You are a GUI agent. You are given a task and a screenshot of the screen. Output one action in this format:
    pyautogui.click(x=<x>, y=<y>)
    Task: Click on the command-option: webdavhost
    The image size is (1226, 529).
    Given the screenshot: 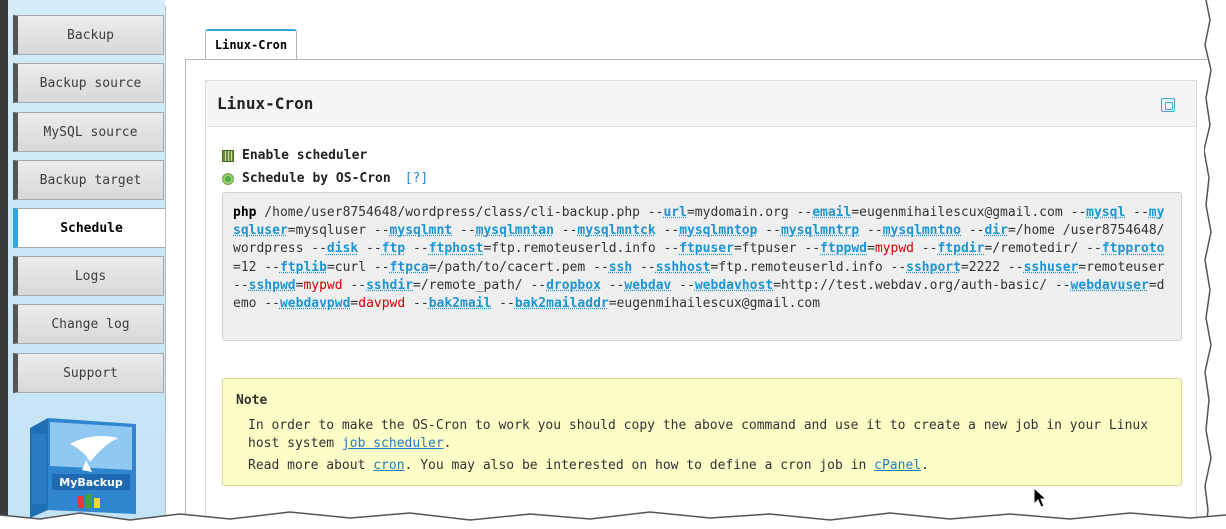 What is the action you would take?
    pyautogui.click(x=734, y=285)
    